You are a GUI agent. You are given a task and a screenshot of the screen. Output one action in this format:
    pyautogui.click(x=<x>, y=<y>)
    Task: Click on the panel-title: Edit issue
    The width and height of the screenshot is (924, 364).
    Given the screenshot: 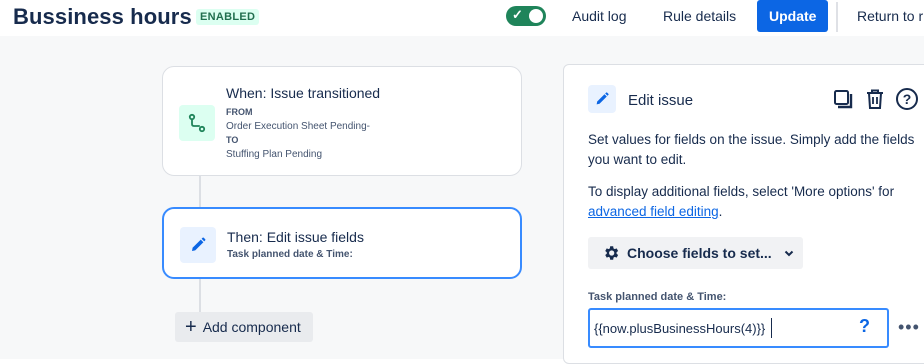 What is the action you would take?
    pyautogui.click(x=661, y=100)
    